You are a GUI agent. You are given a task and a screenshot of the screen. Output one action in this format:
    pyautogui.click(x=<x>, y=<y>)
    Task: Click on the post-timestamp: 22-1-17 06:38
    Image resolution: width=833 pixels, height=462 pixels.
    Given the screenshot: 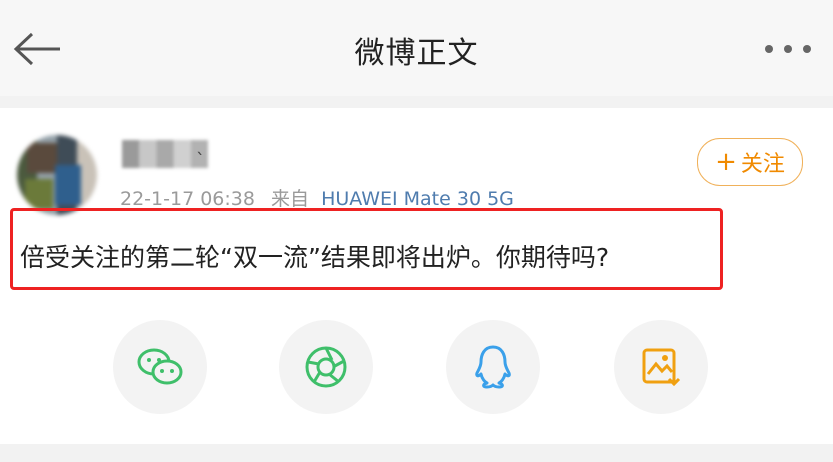 What is the action you would take?
    pyautogui.click(x=187, y=199)
    